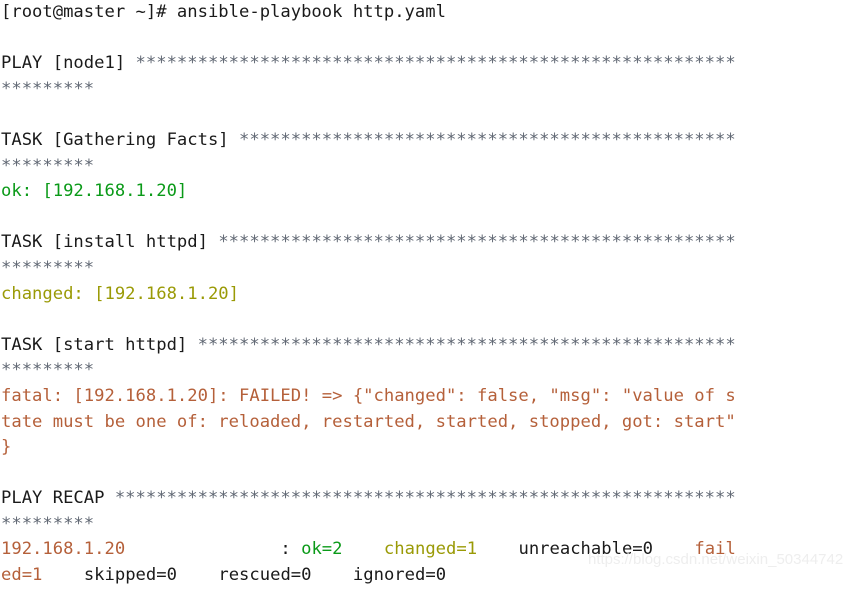 The image size is (864, 589). What do you see at coordinates (22, 575) in the screenshot?
I see `terminal-segment: ed=1` at bounding box center [22, 575].